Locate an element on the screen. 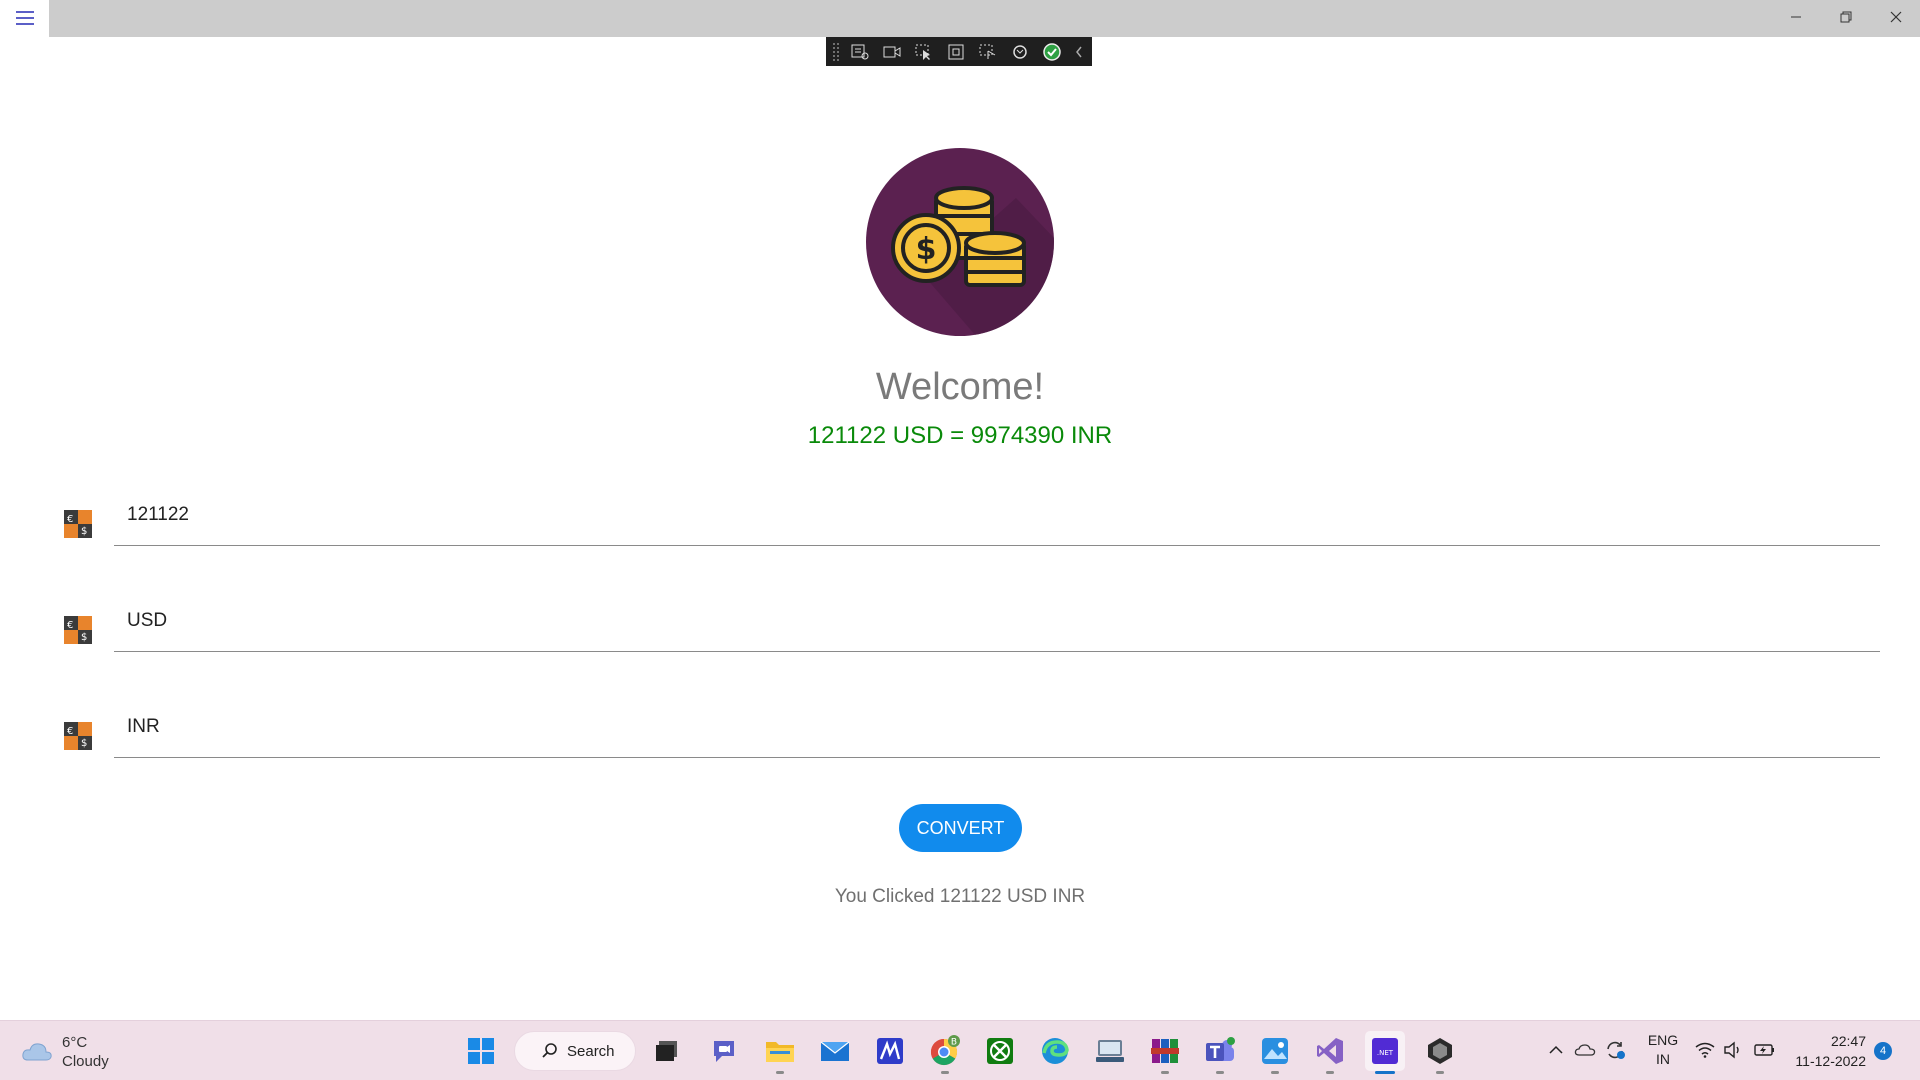  hot-reload-icon is located at coordinates (1020, 51).